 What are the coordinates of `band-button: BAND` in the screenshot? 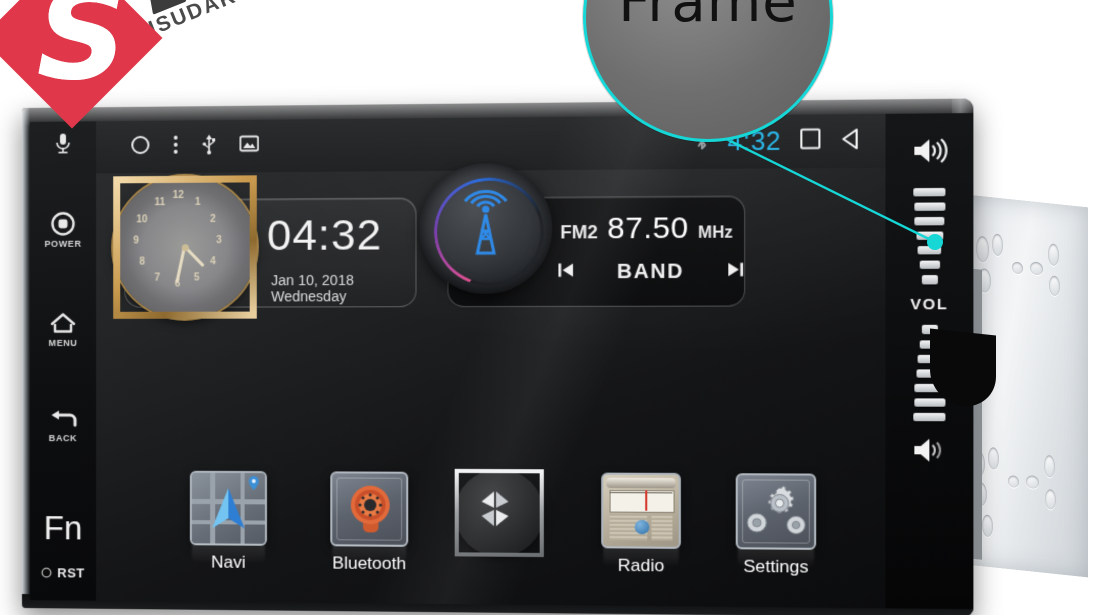 It's located at (650, 272).